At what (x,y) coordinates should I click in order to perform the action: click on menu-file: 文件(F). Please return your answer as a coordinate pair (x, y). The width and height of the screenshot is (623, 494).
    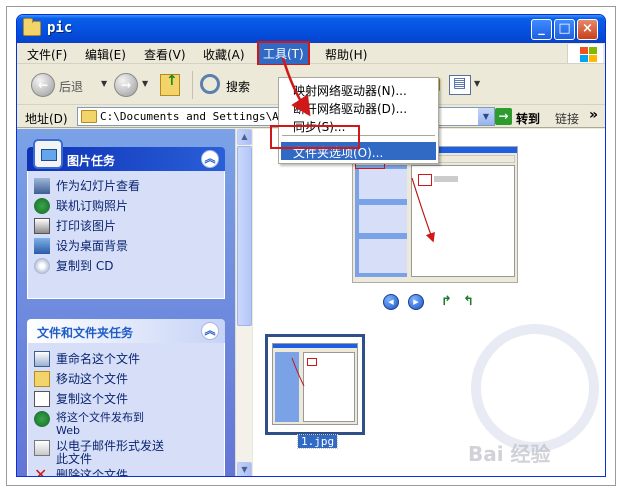
    Looking at the image, I should click on (47, 54).